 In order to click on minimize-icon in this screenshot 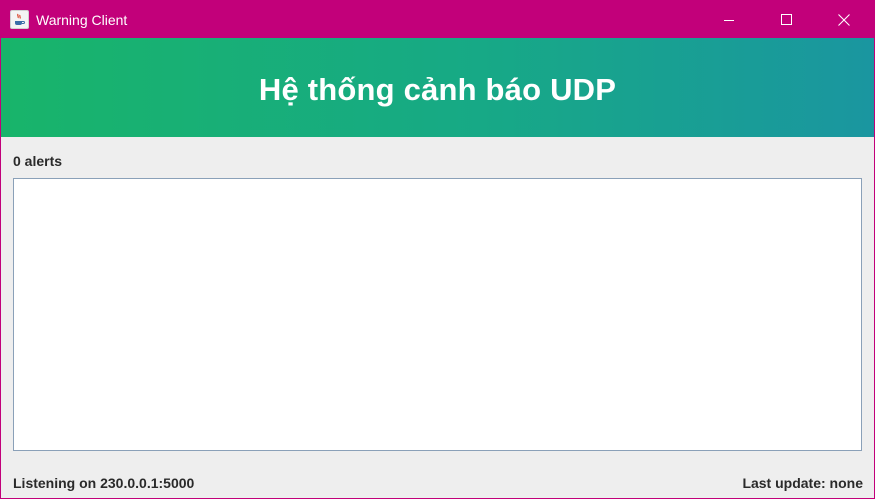, I will do `click(729, 20)`.